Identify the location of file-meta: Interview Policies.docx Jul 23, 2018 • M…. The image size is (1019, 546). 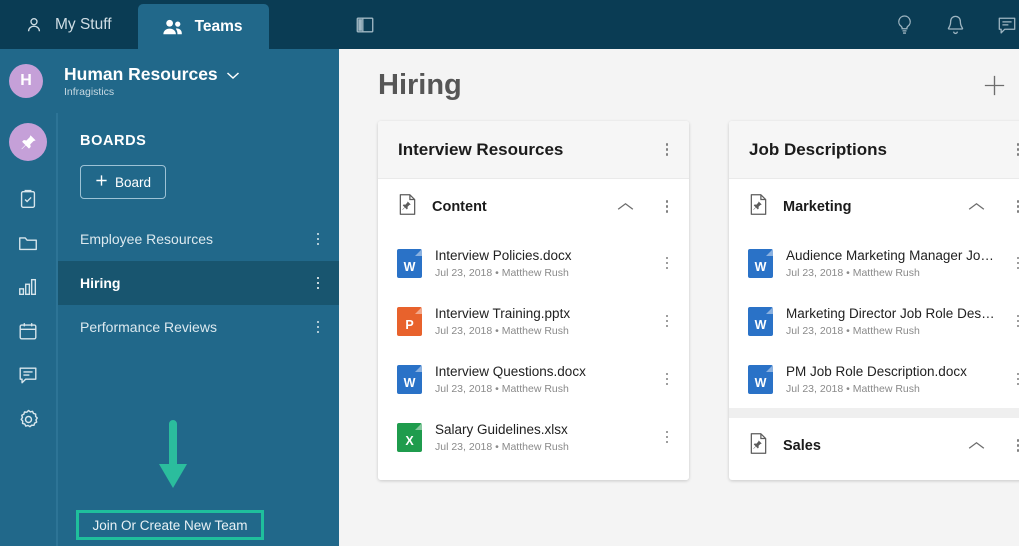
(542, 263).